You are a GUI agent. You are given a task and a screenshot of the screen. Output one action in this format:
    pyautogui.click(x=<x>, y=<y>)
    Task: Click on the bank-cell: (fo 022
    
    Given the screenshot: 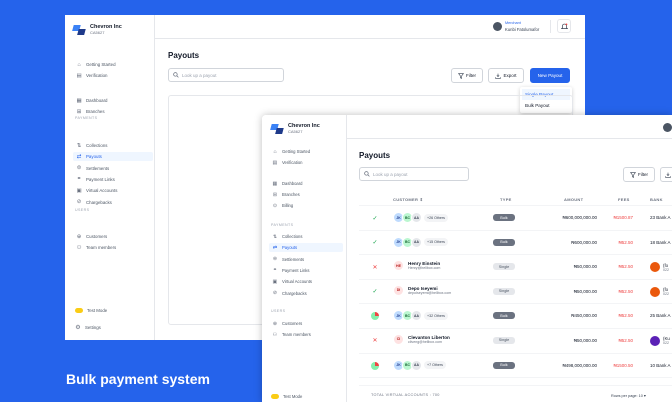 What is the action you would take?
    pyautogui.click(x=659, y=267)
    